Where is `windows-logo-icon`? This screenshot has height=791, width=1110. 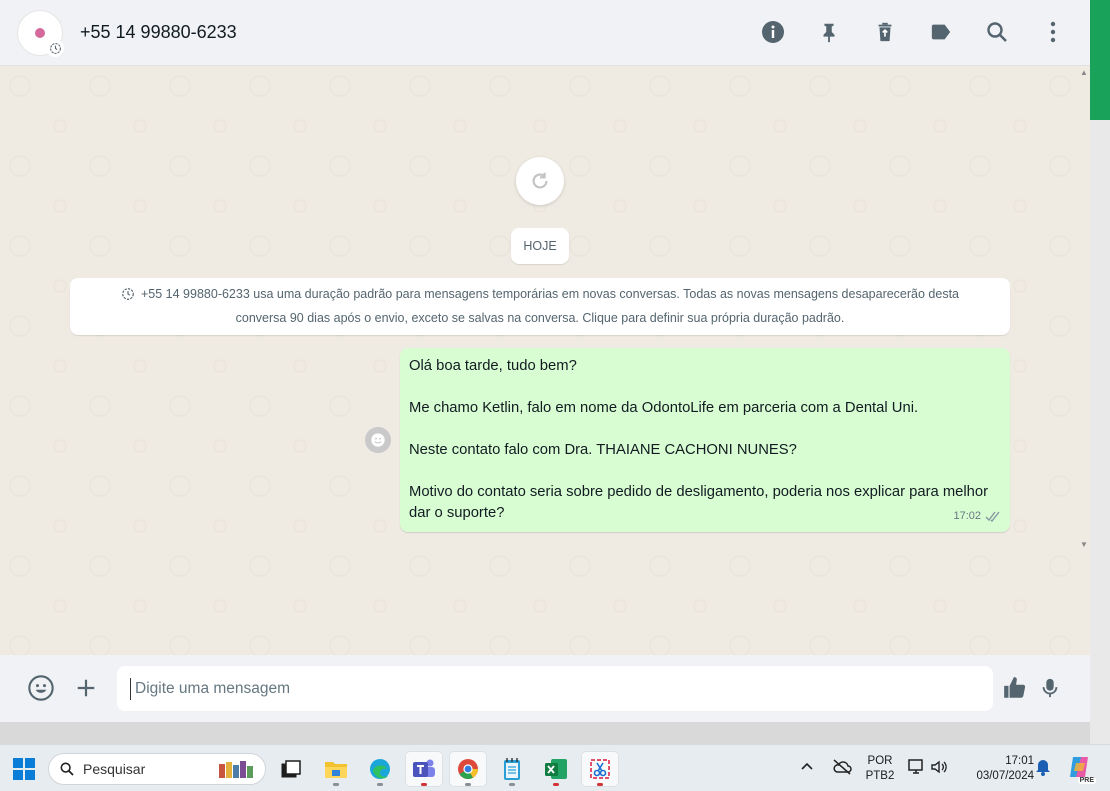
windows-logo-icon is located at coordinates (24, 769).